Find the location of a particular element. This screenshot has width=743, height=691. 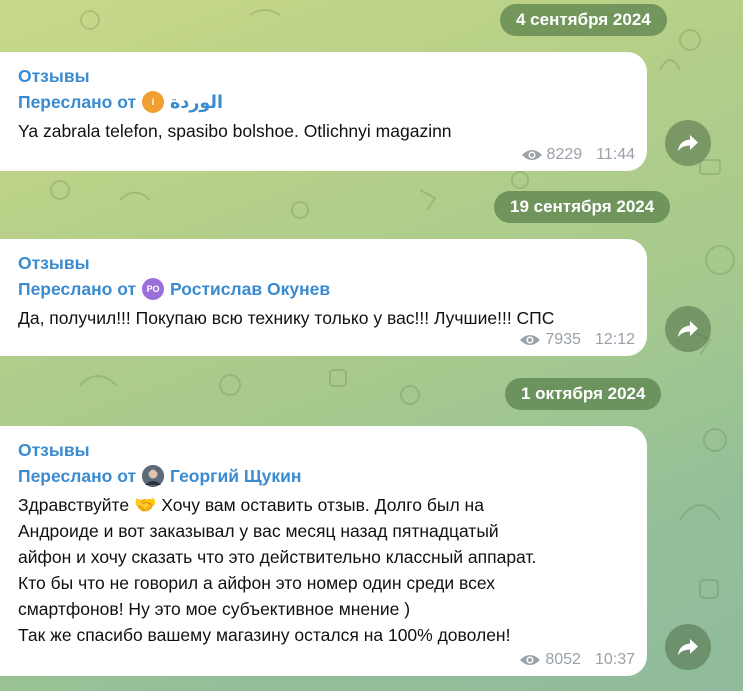

forwarded-from: Переслано от Георгий Щукин is located at coordinates (326, 476).